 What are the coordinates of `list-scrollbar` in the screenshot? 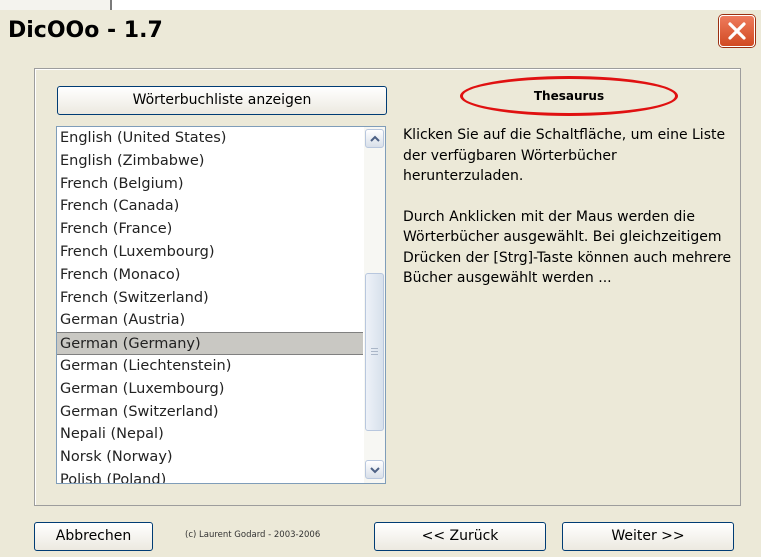 It's located at (374, 305).